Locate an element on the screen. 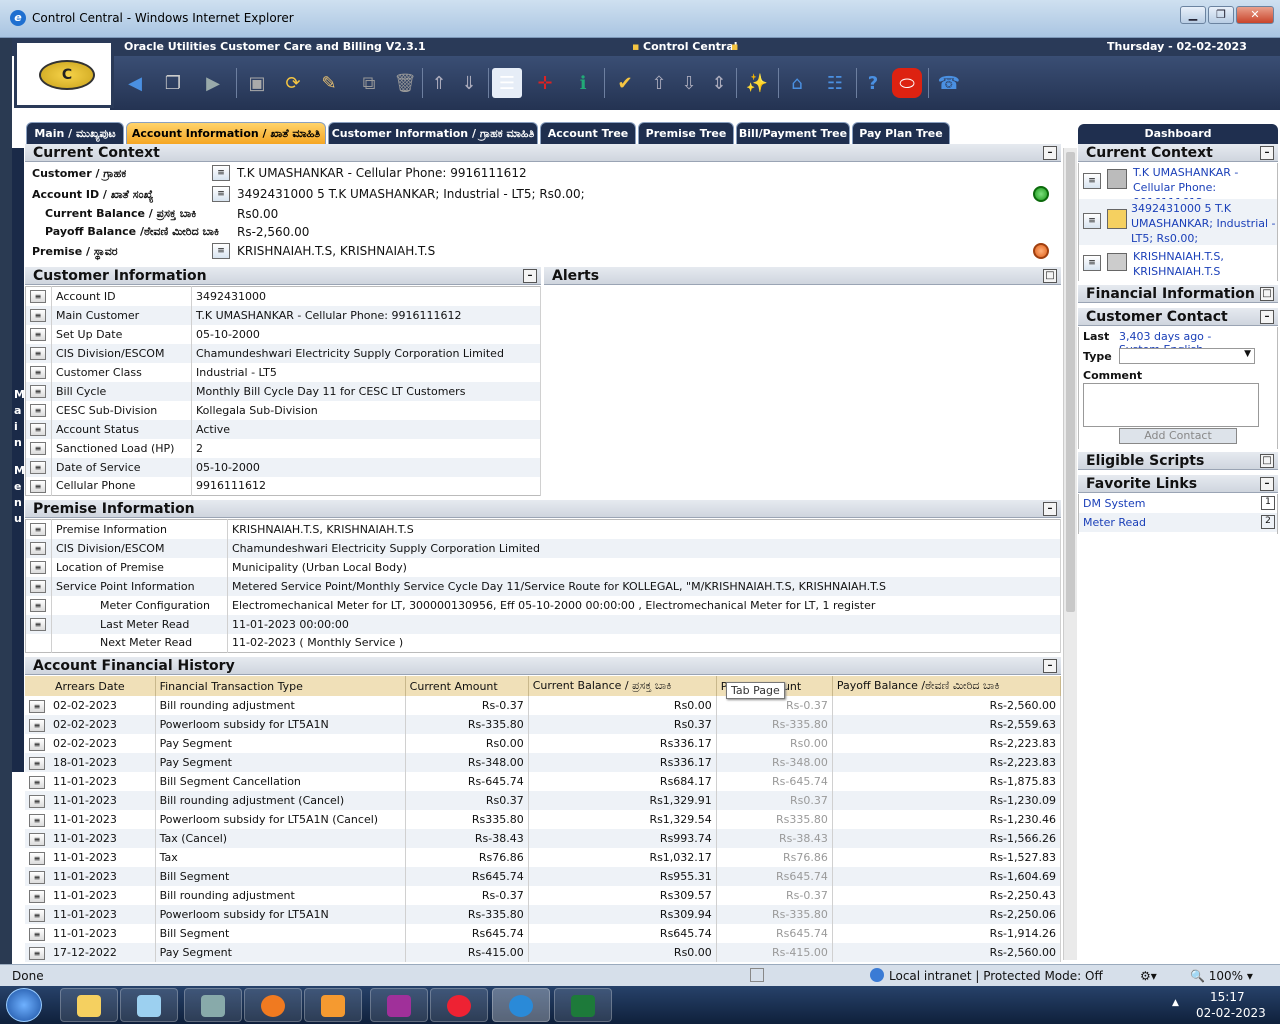  tab-premise-tree: Premise Tree is located at coordinates (686, 133).